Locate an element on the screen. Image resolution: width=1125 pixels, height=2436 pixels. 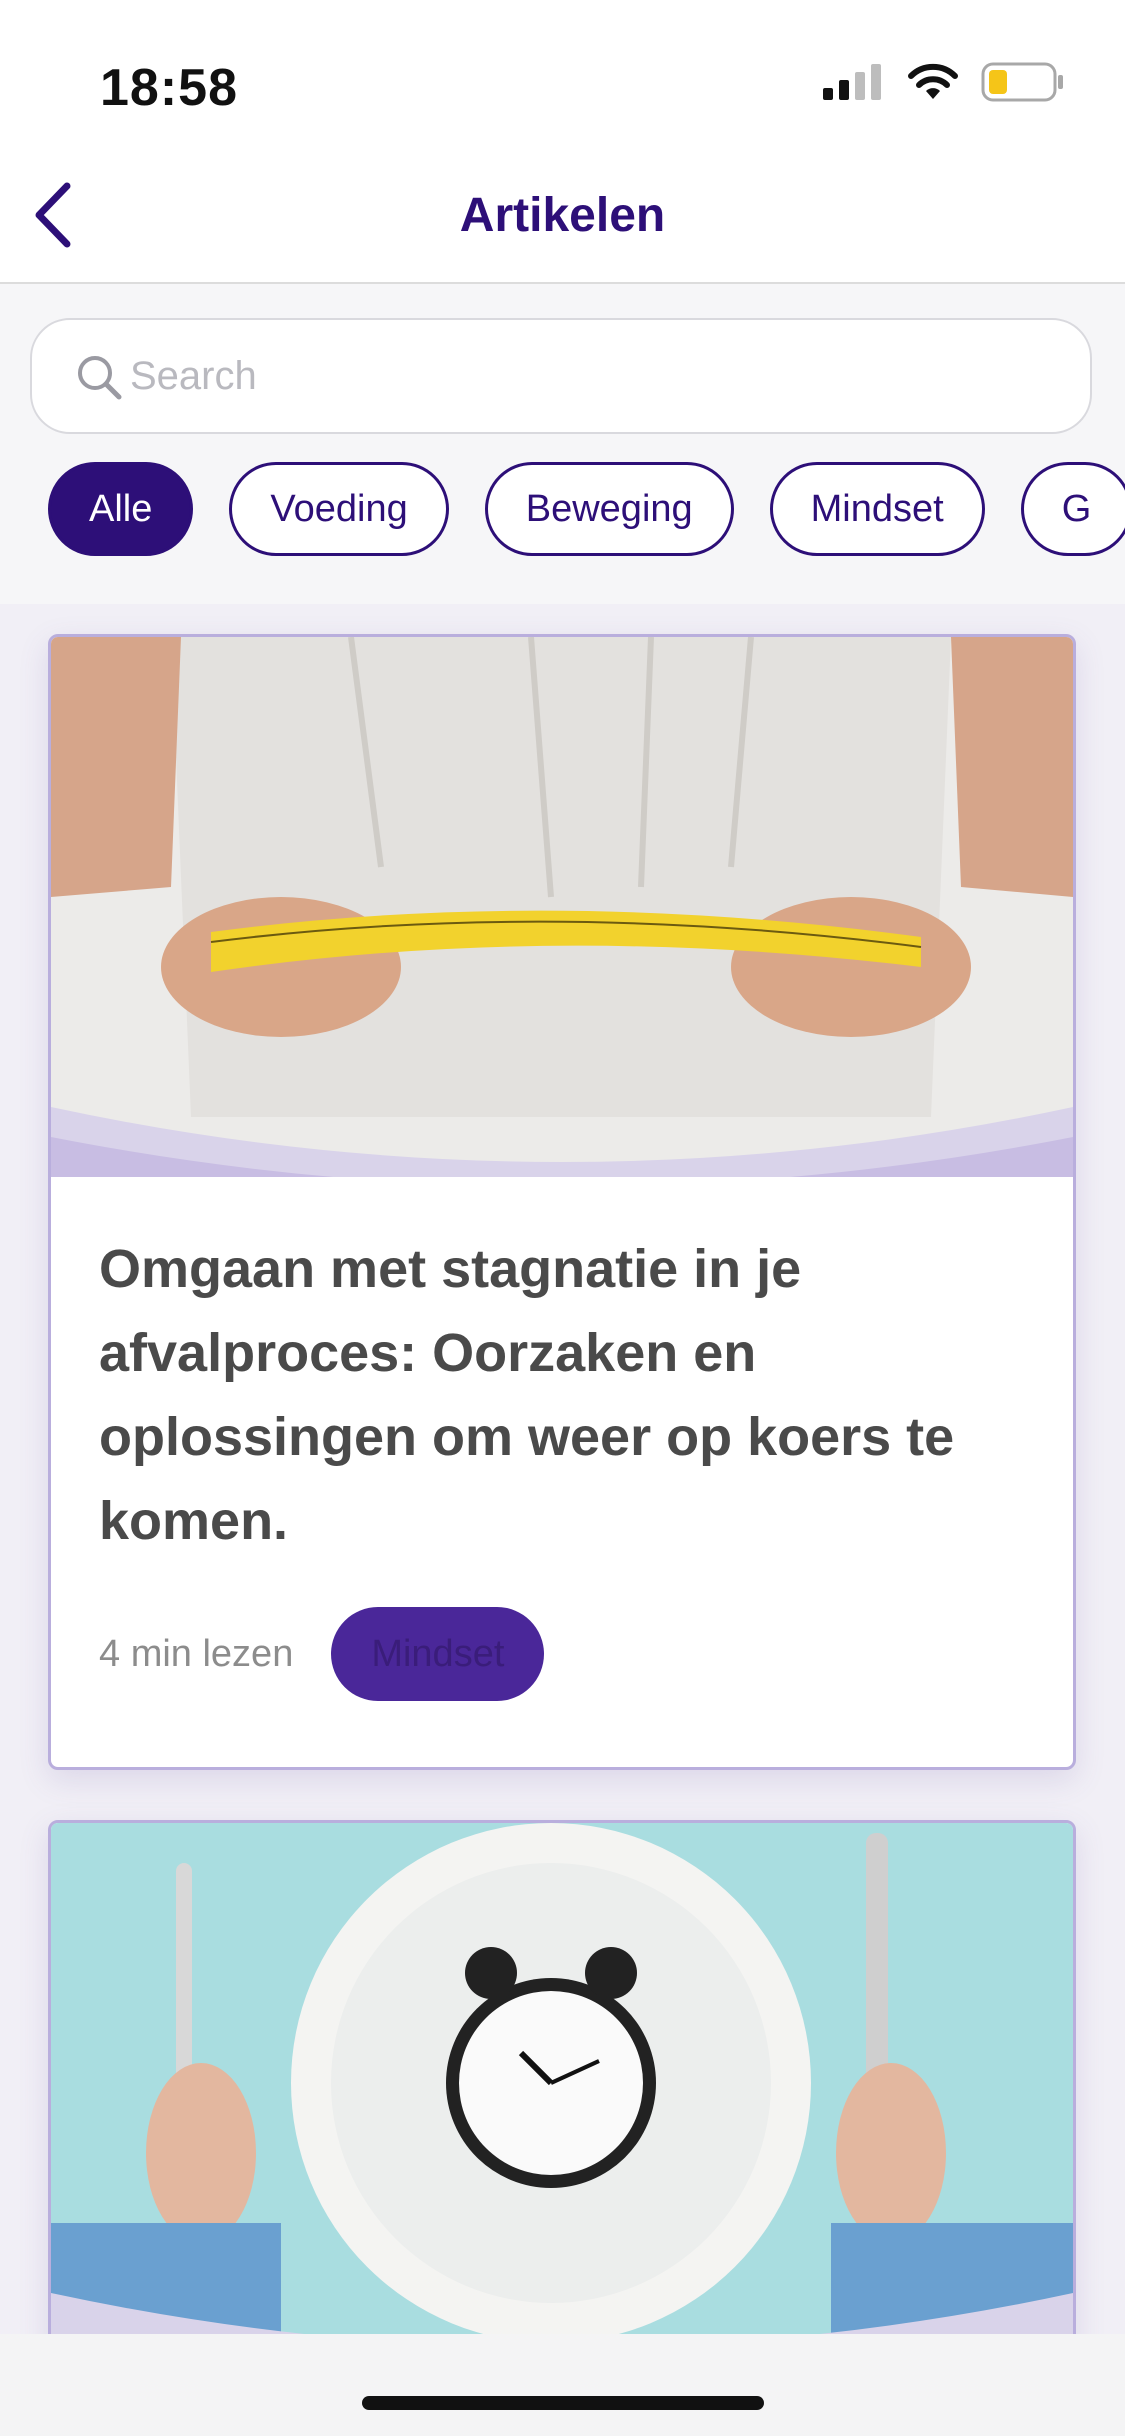
wifi-icon is located at coordinates (933, 81).